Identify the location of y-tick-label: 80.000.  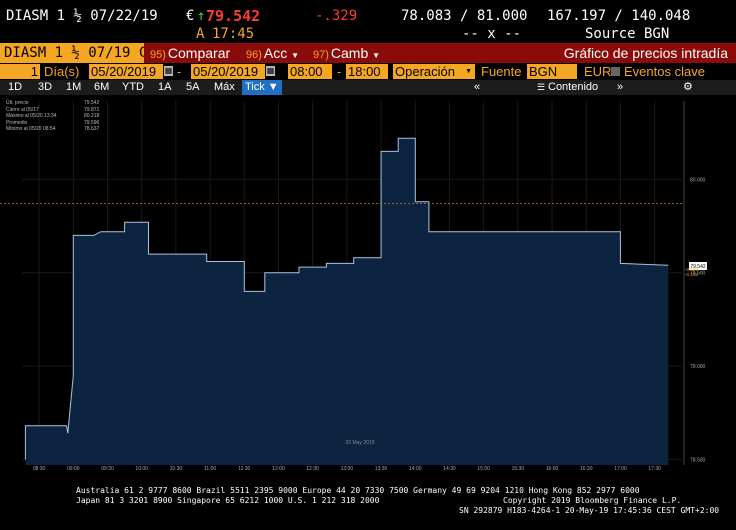
(698, 180).